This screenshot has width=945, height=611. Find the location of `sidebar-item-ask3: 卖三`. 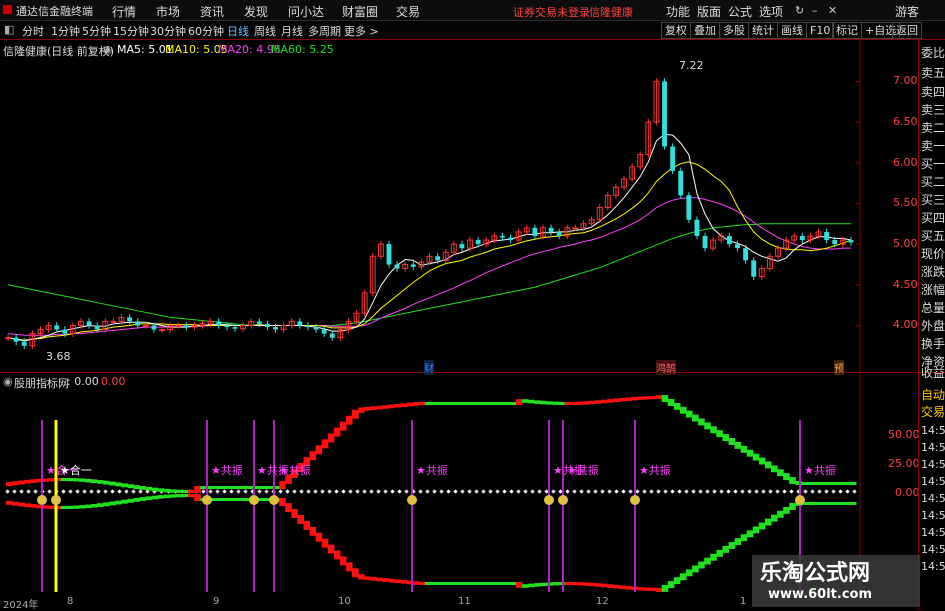

sidebar-item-ask3: 卖三 is located at coordinates (933, 109).